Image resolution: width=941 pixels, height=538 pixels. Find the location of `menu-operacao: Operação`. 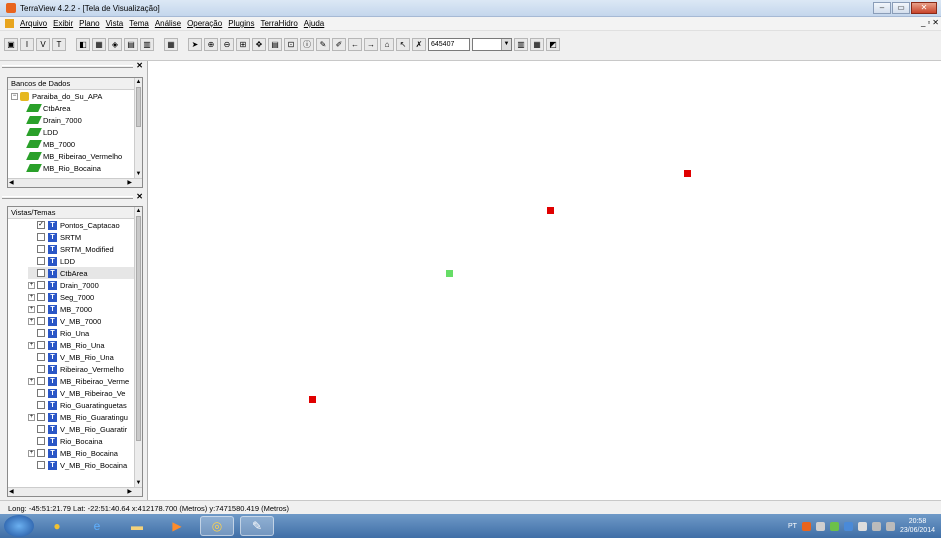

menu-operacao: Operação is located at coordinates (204, 23).